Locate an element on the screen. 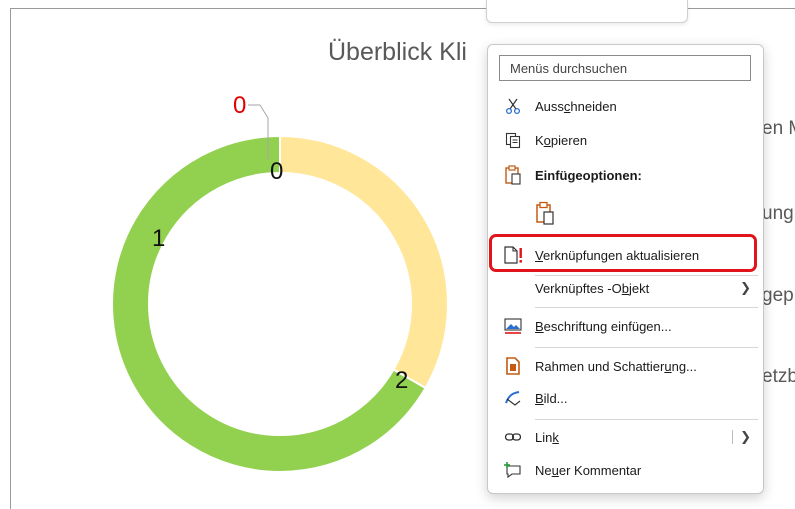 This screenshot has width=795, height=509. data-label-one: 1 is located at coordinates (159, 238).